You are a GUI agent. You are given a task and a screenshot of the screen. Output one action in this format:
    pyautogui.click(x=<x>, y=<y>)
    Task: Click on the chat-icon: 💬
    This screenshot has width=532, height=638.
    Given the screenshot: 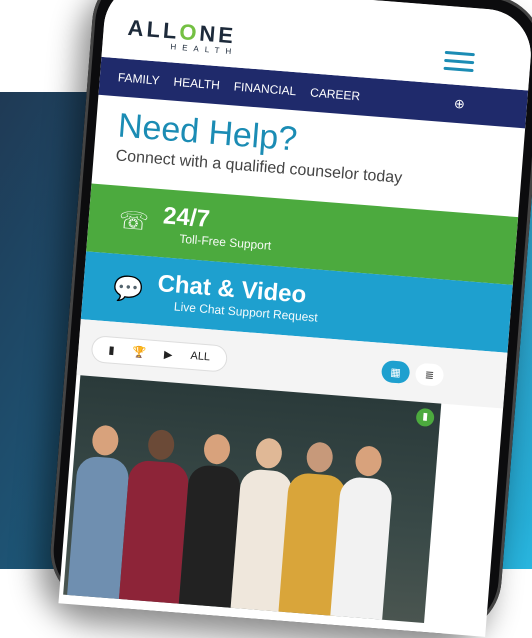 What is the action you would take?
    pyautogui.click(x=128, y=289)
    